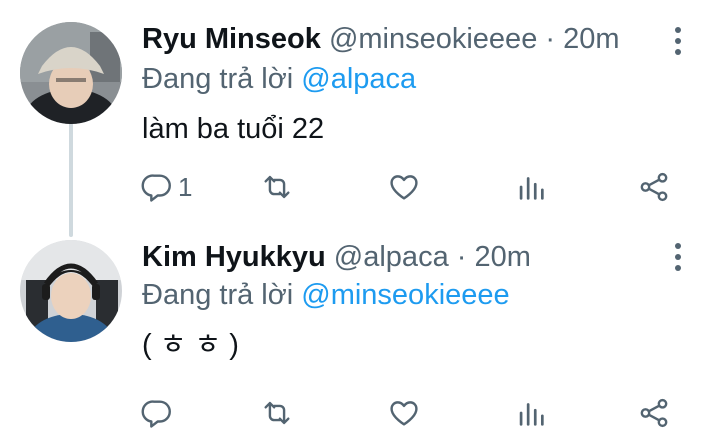  I want to click on replying-to: Đang trả lời @minseokieeee, so click(326, 295).